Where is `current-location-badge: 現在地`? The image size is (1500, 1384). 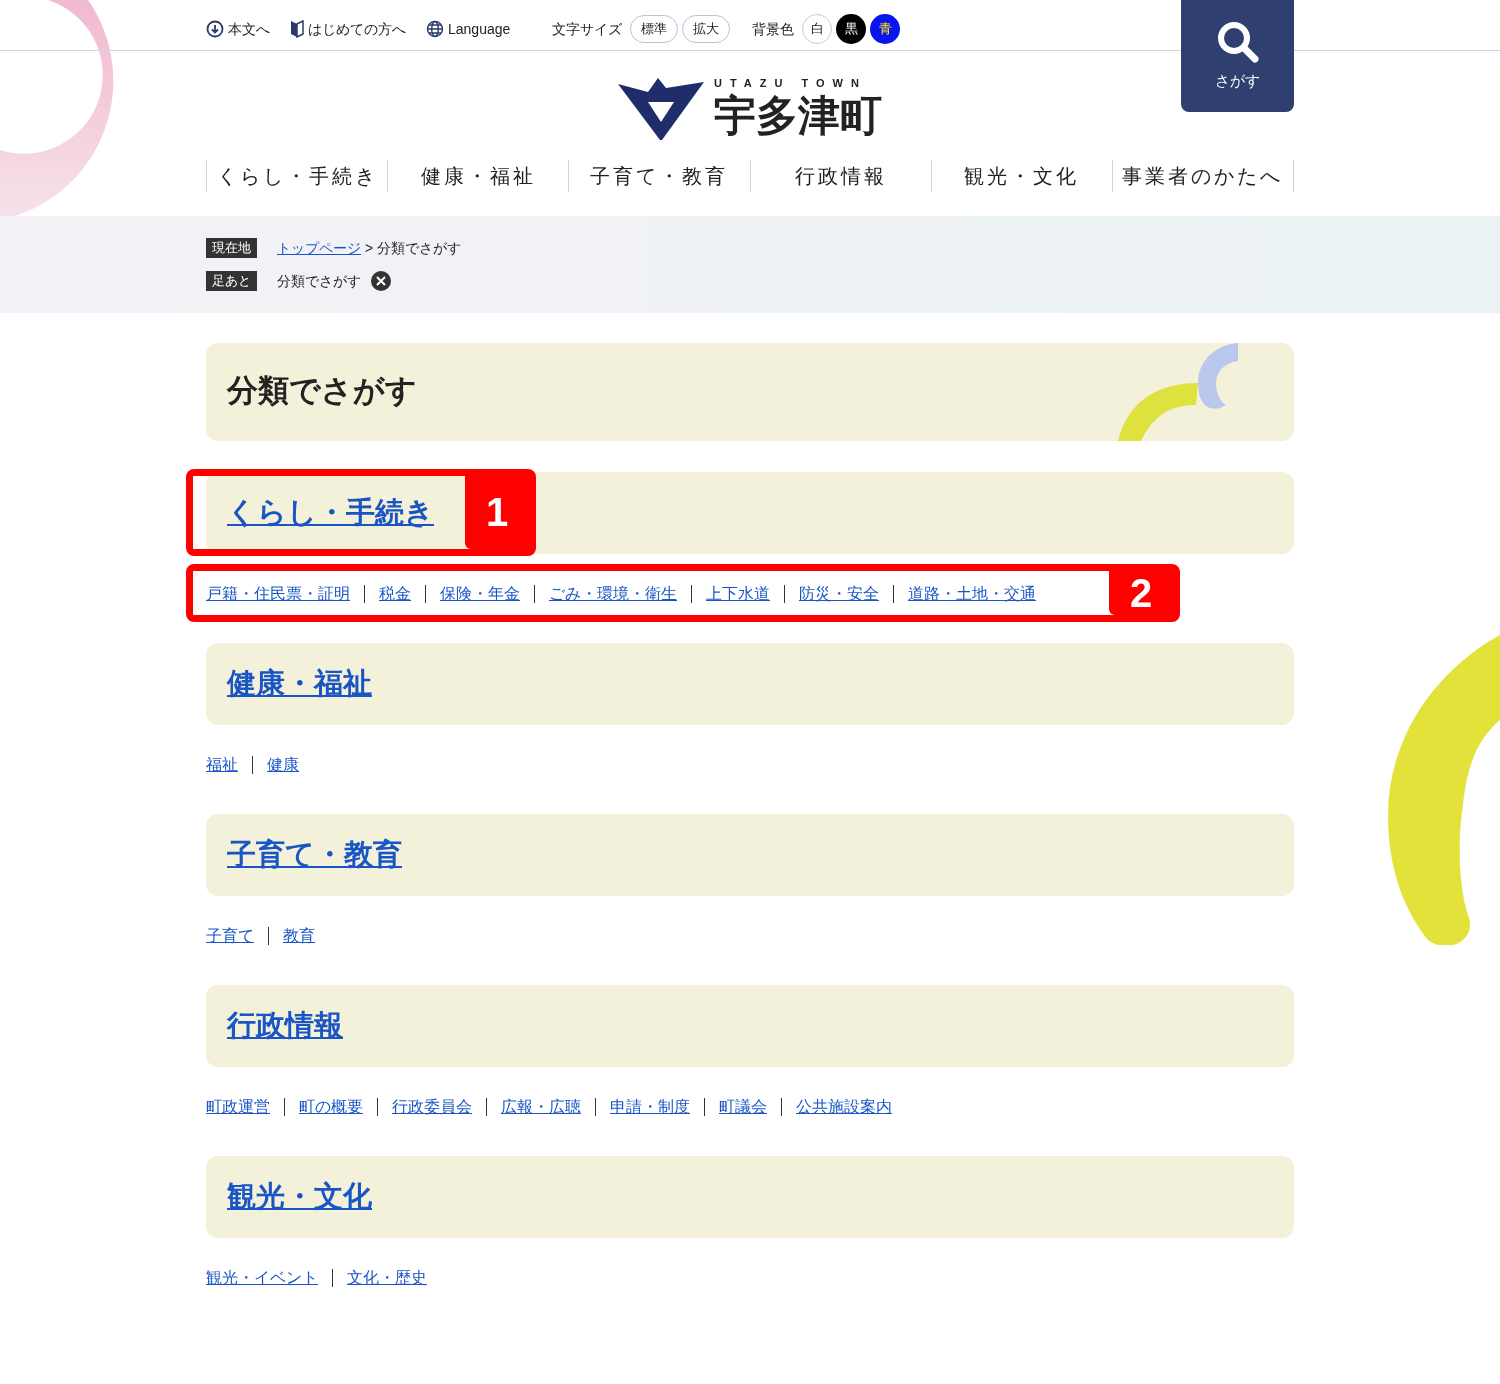 current-location-badge: 現在地 is located at coordinates (231, 248).